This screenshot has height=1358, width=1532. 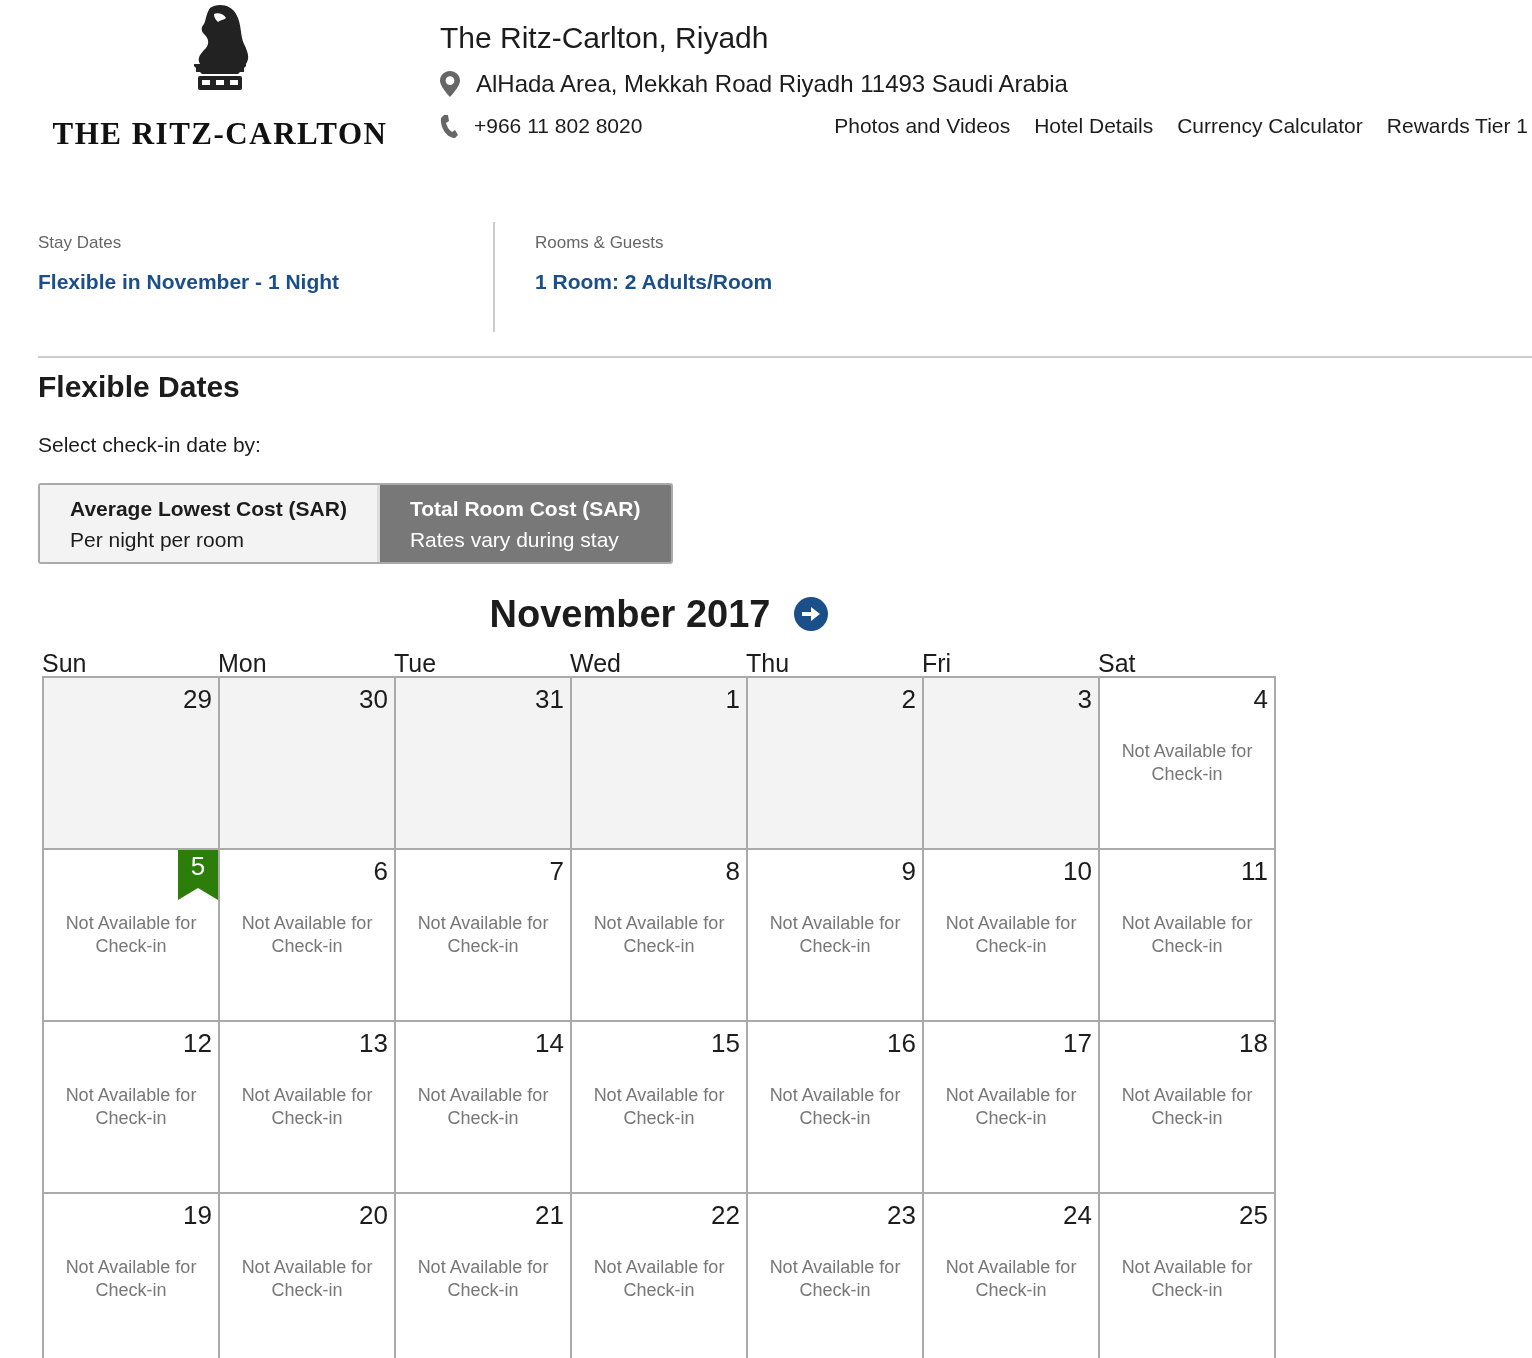 What do you see at coordinates (450, 84) in the screenshot?
I see `location-pin-icon` at bounding box center [450, 84].